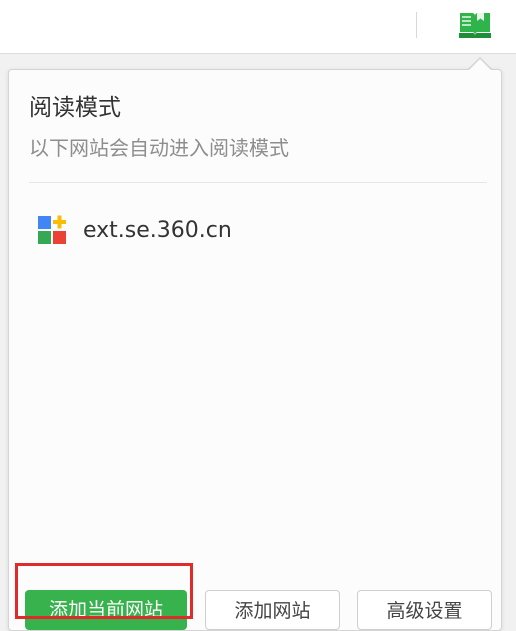  Describe the element at coordinates (75, 108) in the screenshot. I see `popup-title: 阅读模式` at that location.